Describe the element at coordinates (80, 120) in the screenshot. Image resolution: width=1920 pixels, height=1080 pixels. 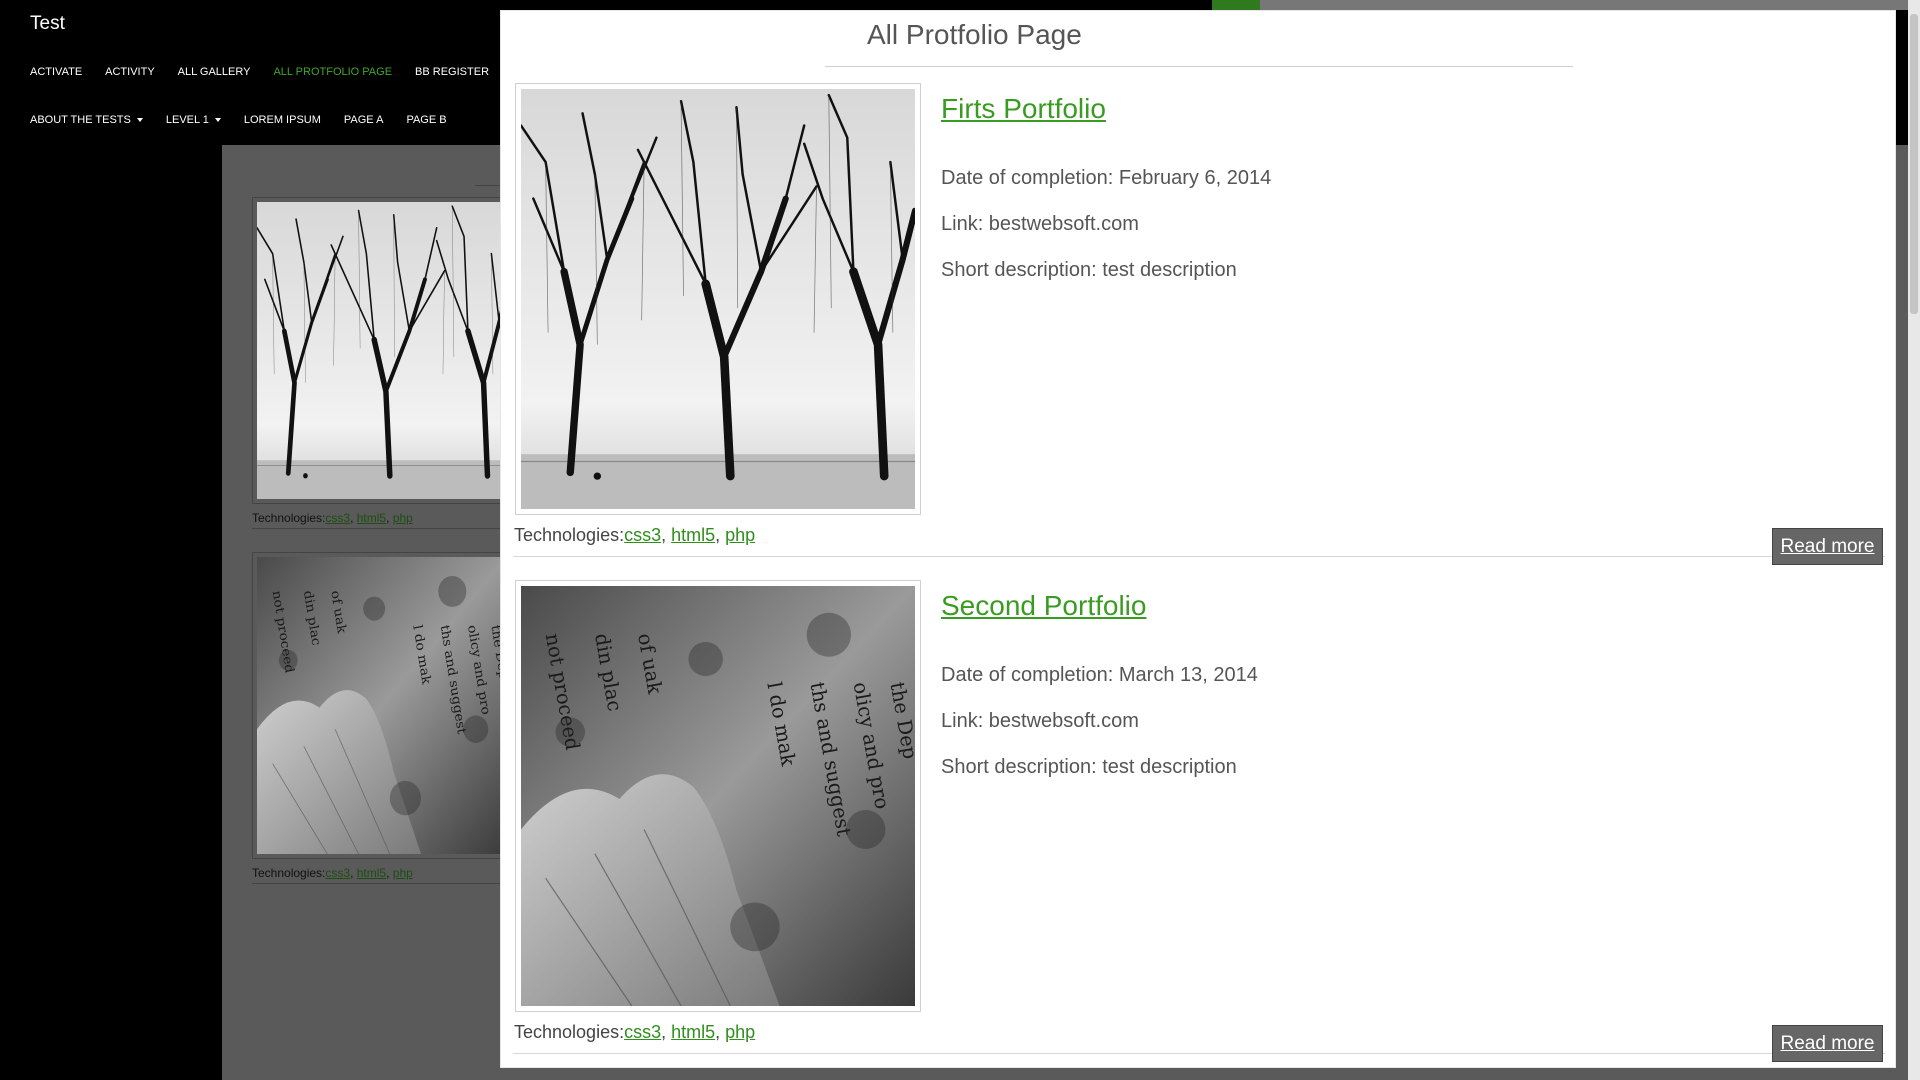
I see `nav-item-label: ABOUT THE TESTS` at that location.